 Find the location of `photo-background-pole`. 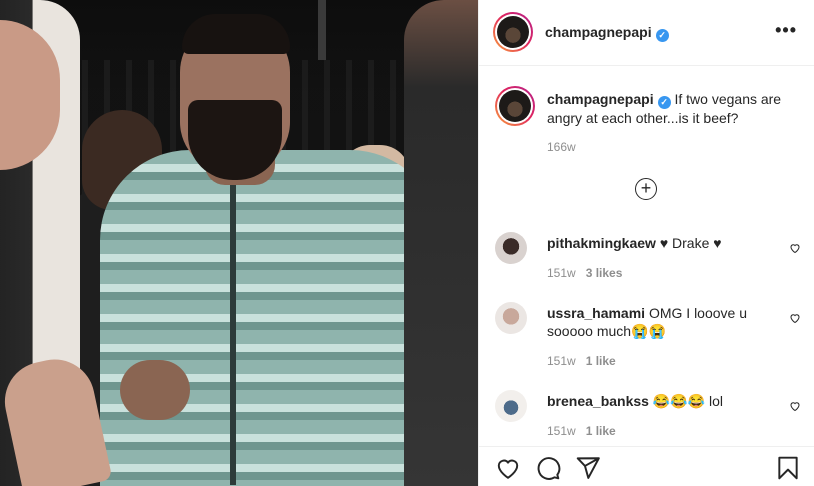

photo-background-pole is located at coordinates (322, 30).